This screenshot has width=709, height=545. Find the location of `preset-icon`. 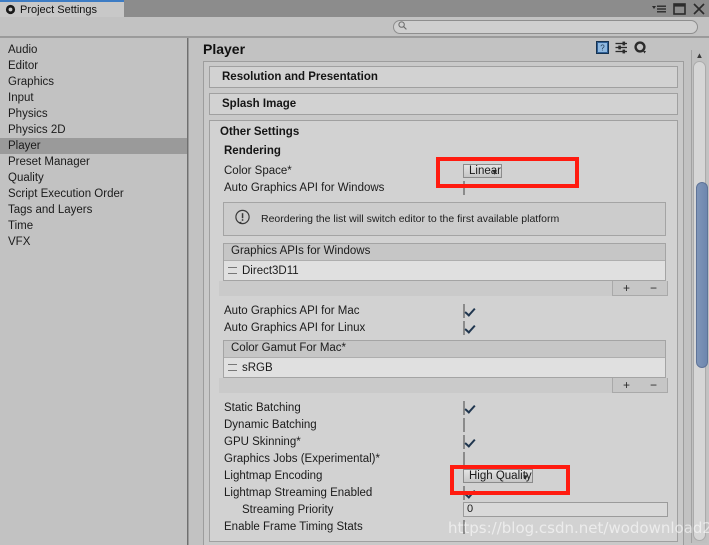

preset-icon is located at coordinates (621, 47).